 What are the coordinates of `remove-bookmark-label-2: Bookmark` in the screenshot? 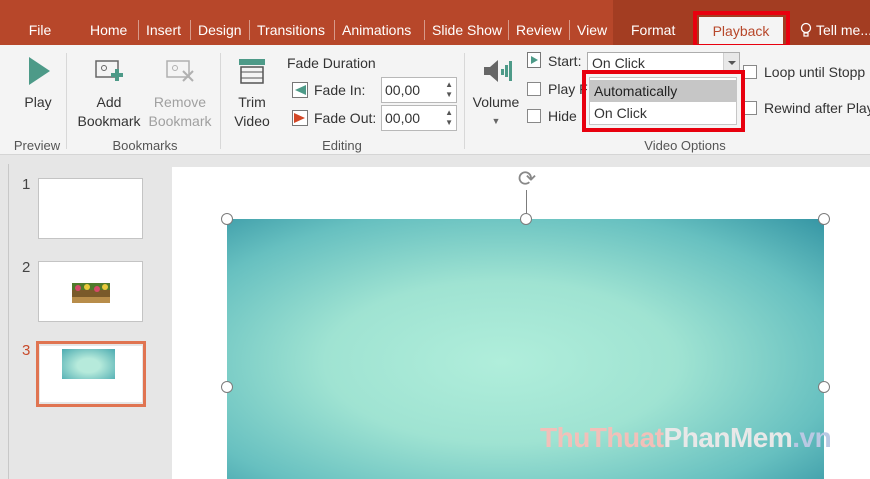 It's located at (180, 121).